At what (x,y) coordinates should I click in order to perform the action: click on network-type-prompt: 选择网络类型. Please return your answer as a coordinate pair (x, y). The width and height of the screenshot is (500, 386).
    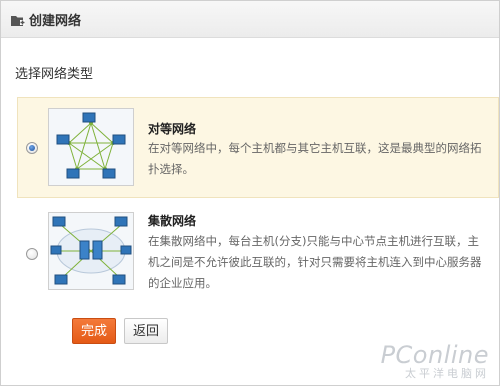
    Looking at the image, I should click on (54, 74).